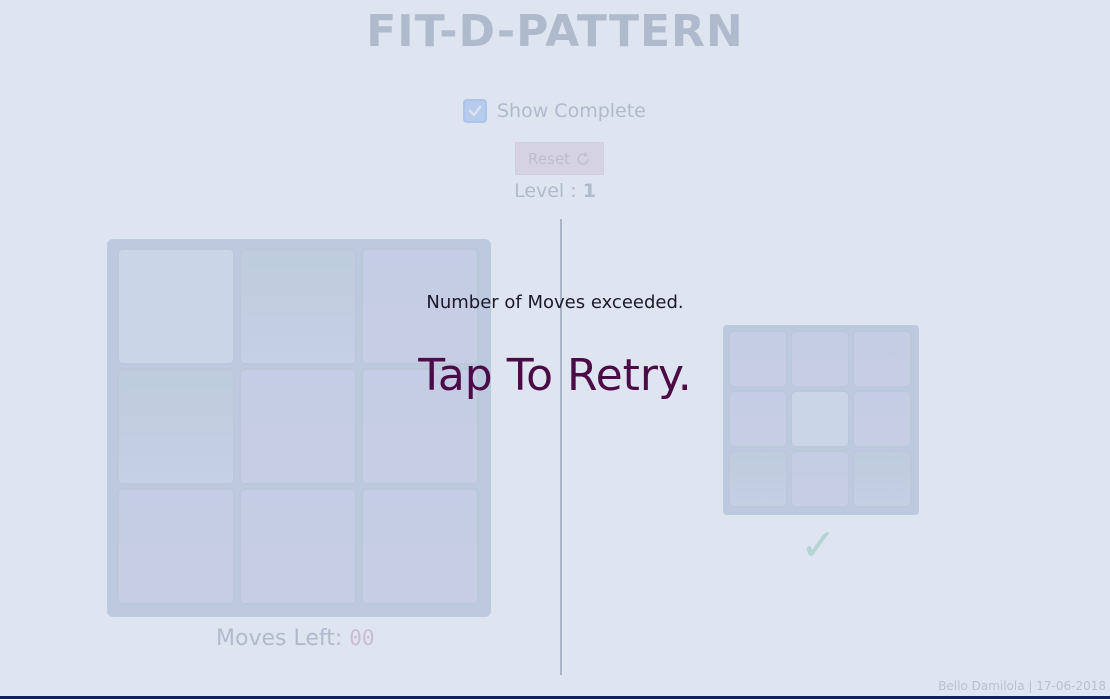 The width and height of the screenshot is (1110, 699). I want to click on checkmark-icon: ✓, so click(818, 545).